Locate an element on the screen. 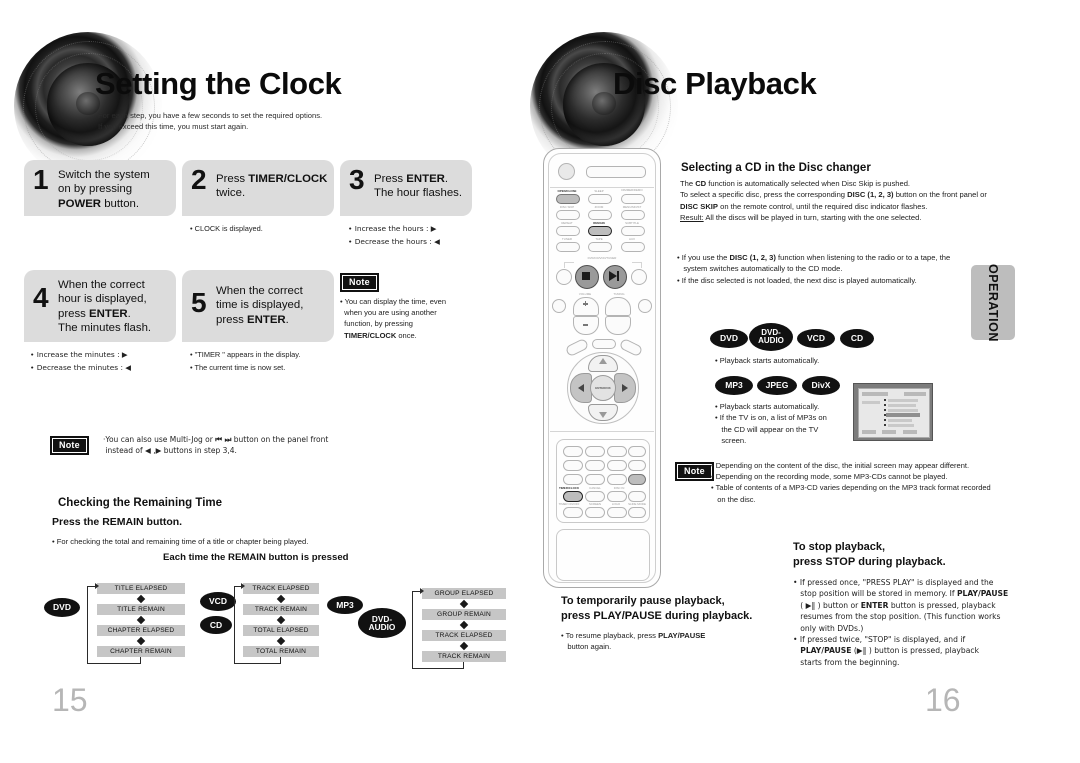  remote-key-subtitle is located at coordinates (633, 231).